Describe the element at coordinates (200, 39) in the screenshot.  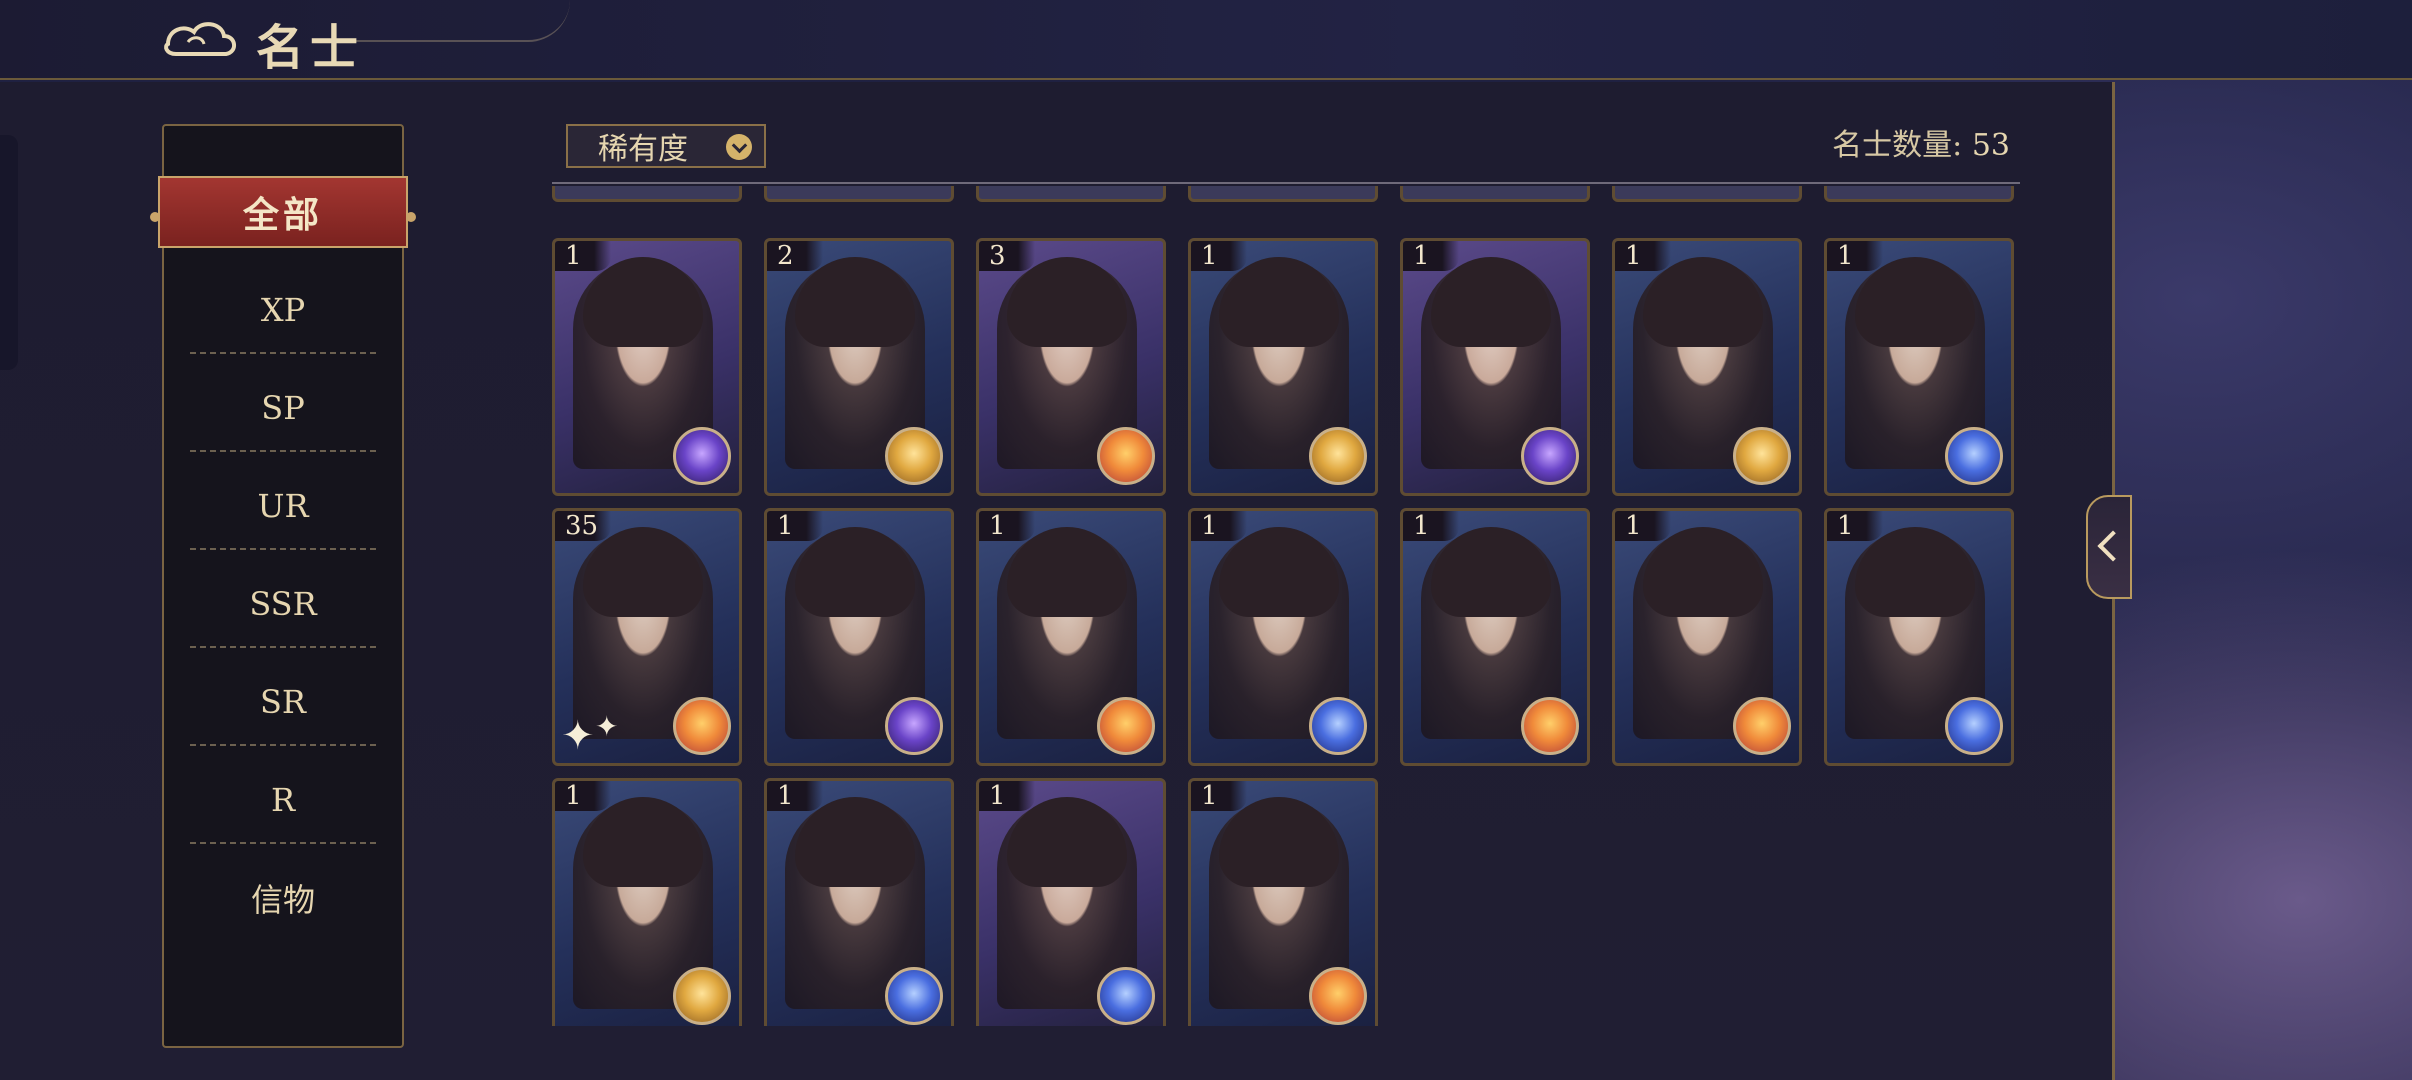
I see `cloud-icon` at that location.